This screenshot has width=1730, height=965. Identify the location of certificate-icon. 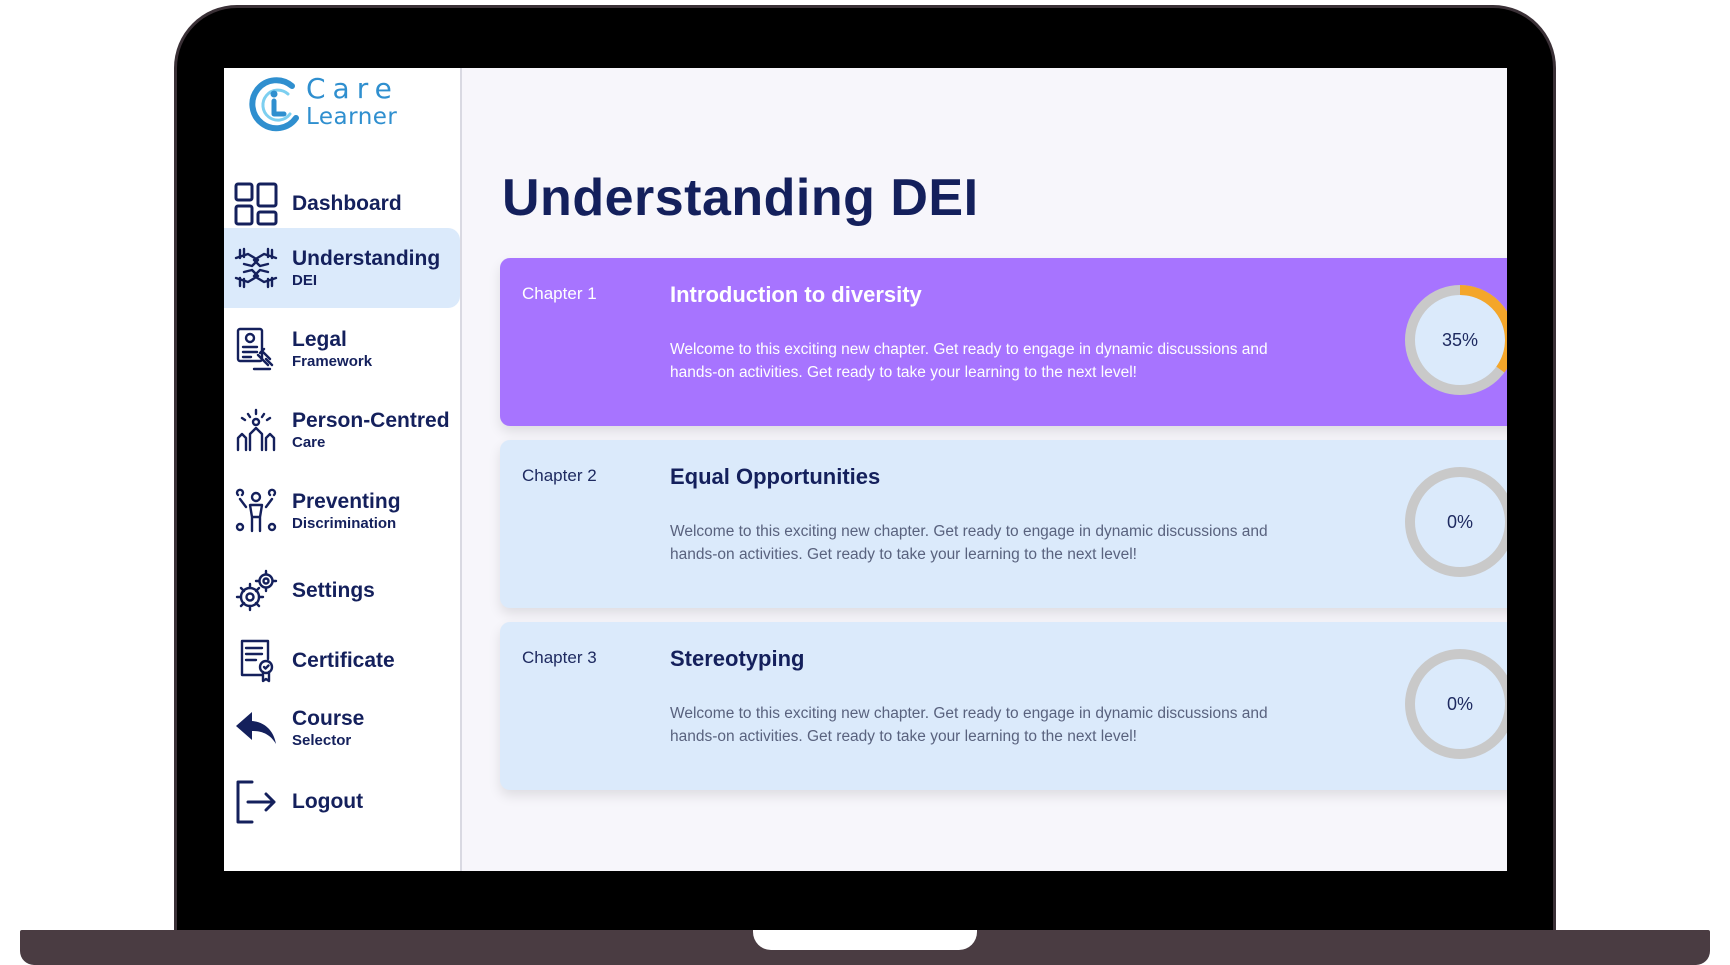
(257, 661).